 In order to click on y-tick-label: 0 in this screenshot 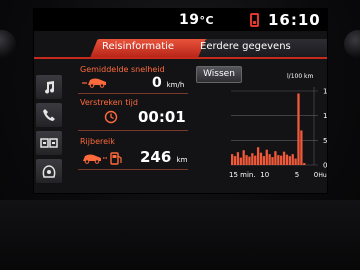, I will do `click(325, 166)`.